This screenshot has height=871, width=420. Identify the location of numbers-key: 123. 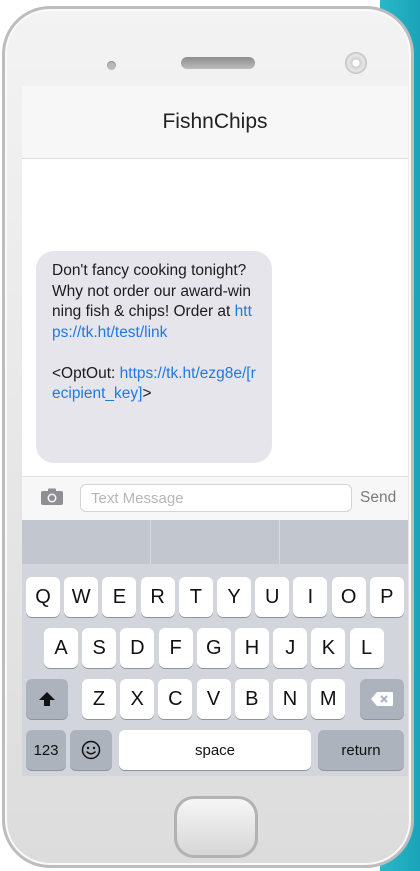
(46, 750).